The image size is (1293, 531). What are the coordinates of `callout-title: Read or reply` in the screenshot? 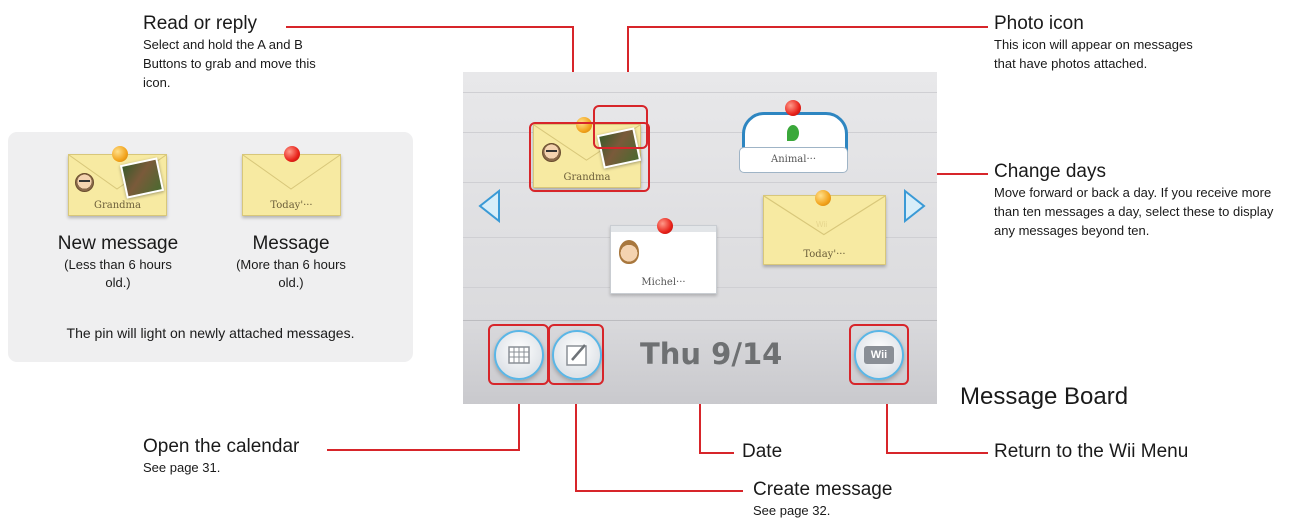 It's located at (200, 23).